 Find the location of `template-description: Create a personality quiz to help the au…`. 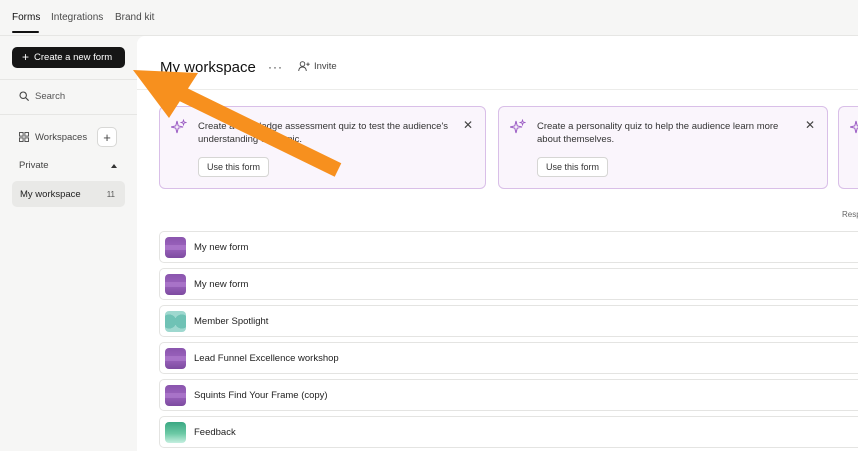

template-description: Create a personality quiz to help the au… is located at coordinates (658, 133).